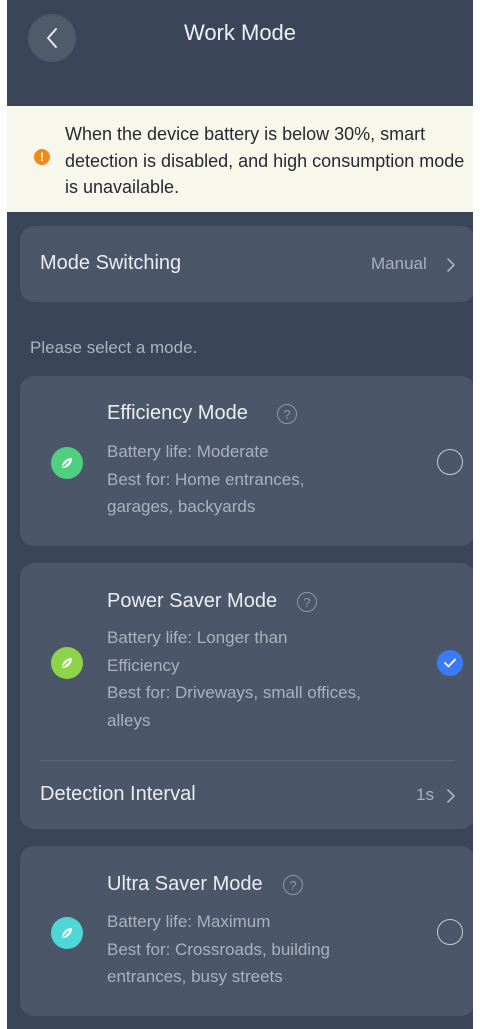 This screenshot has width=480, height=1029. I want to click on ultra-saver-mode-radio, so click(450, 932).